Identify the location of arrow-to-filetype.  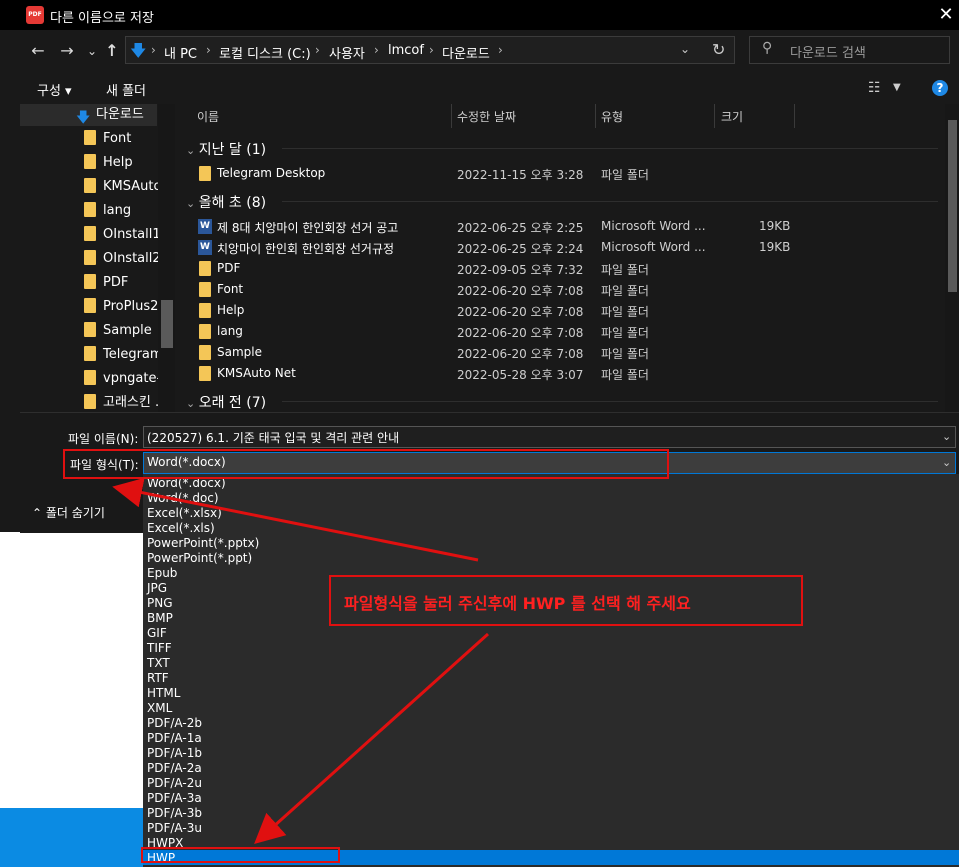
(295, 519).